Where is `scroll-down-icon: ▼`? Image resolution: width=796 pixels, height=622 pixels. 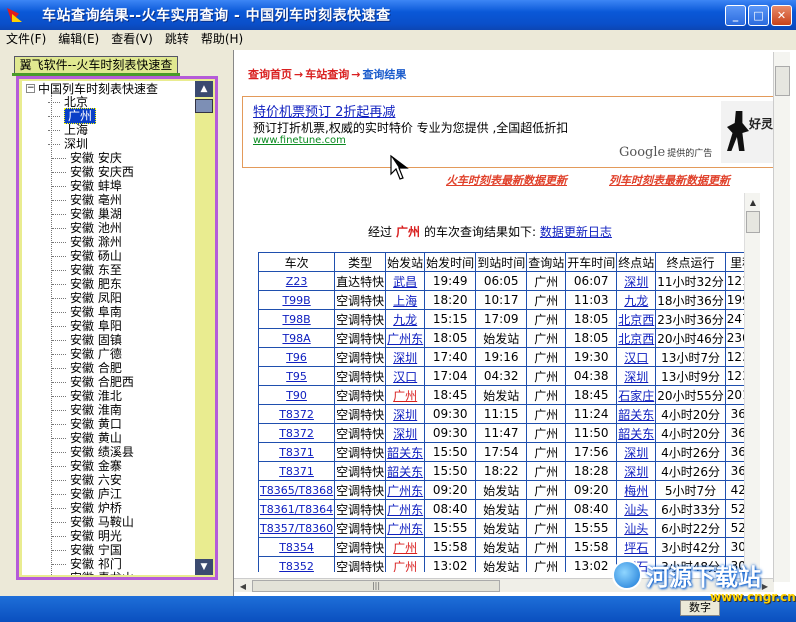 scroll-down-icon: ▼ is located at coordinates (204, 567).